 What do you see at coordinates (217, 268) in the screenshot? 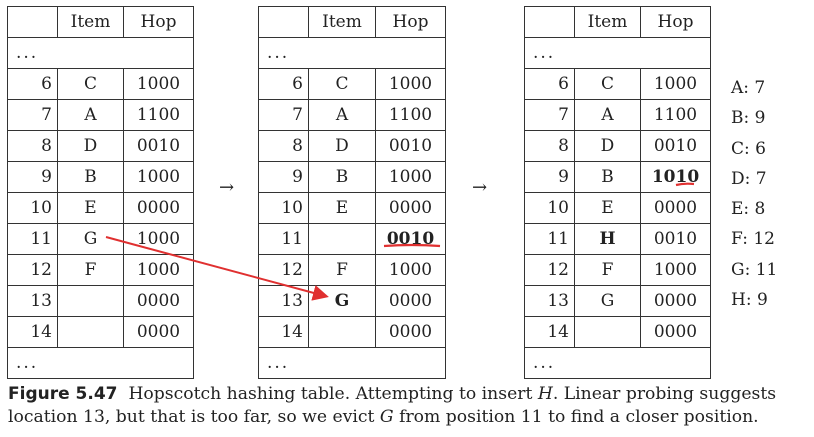
I see `evict-arrow` at bounding box center [217, 268].